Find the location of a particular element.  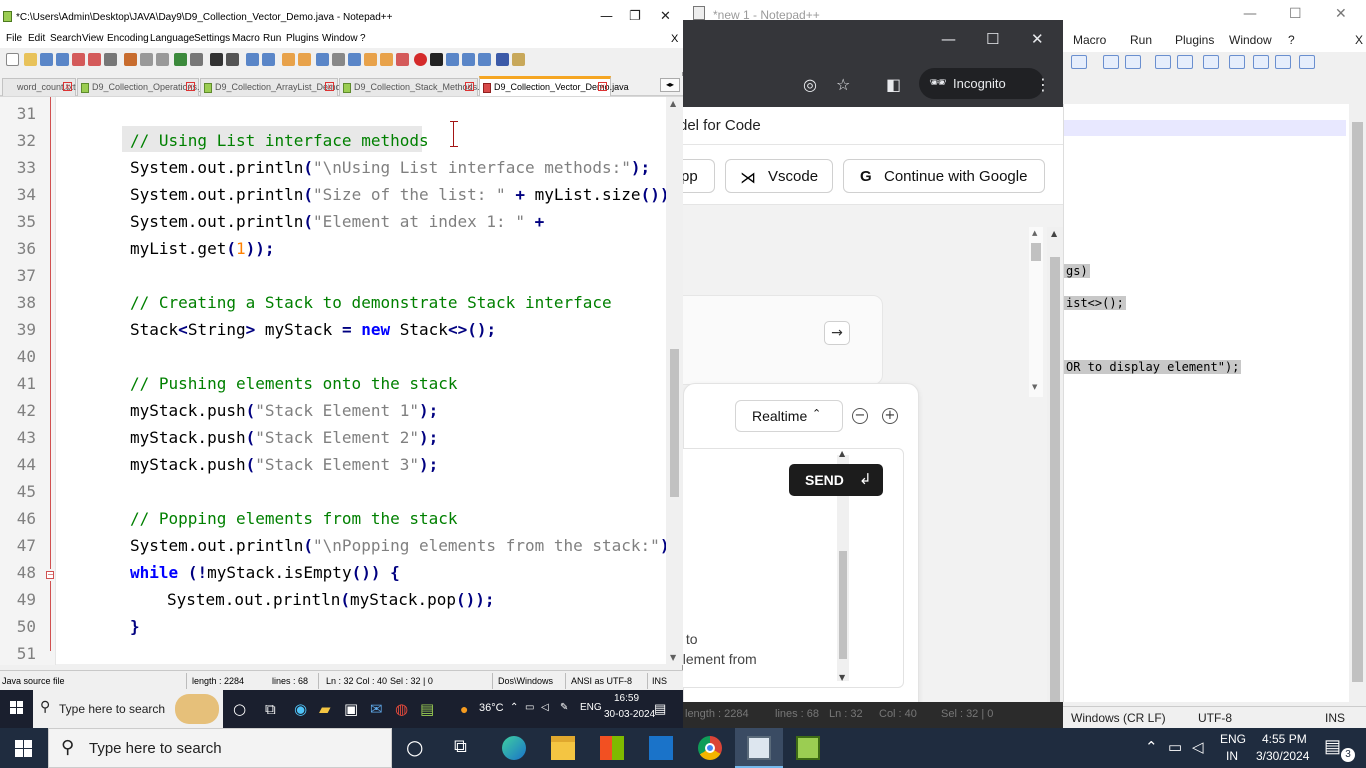

editor-scrollbar: ▲ ▼ is located at coordinates (674, 381).